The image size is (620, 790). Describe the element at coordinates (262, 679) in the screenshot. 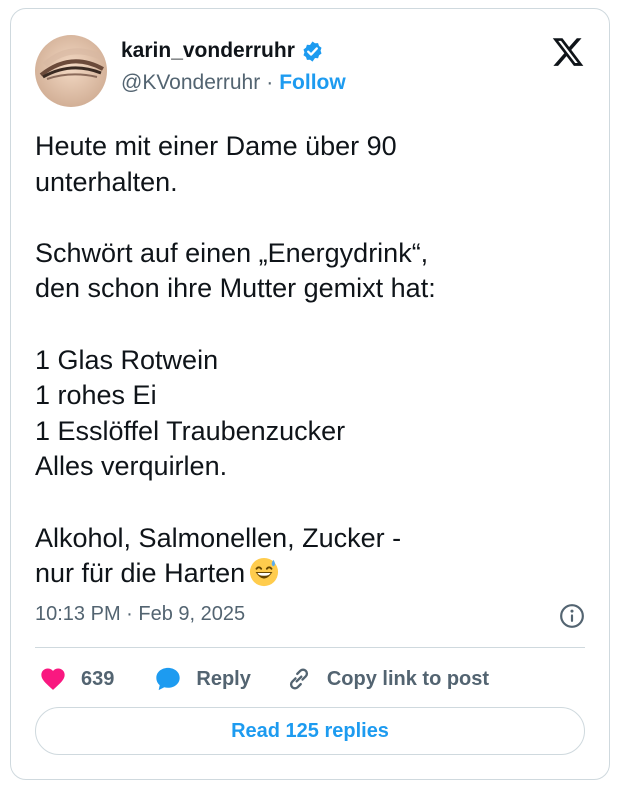

I see `action-bar: 639 Reply Copy link to post` at that location.